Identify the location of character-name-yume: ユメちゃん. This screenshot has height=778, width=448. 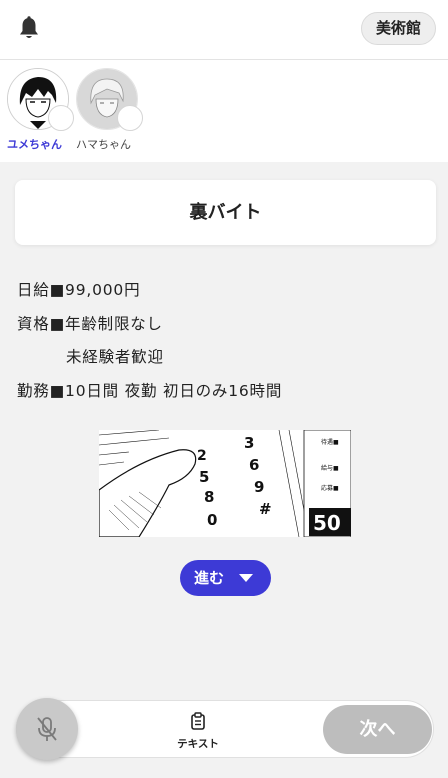
(34, 144).